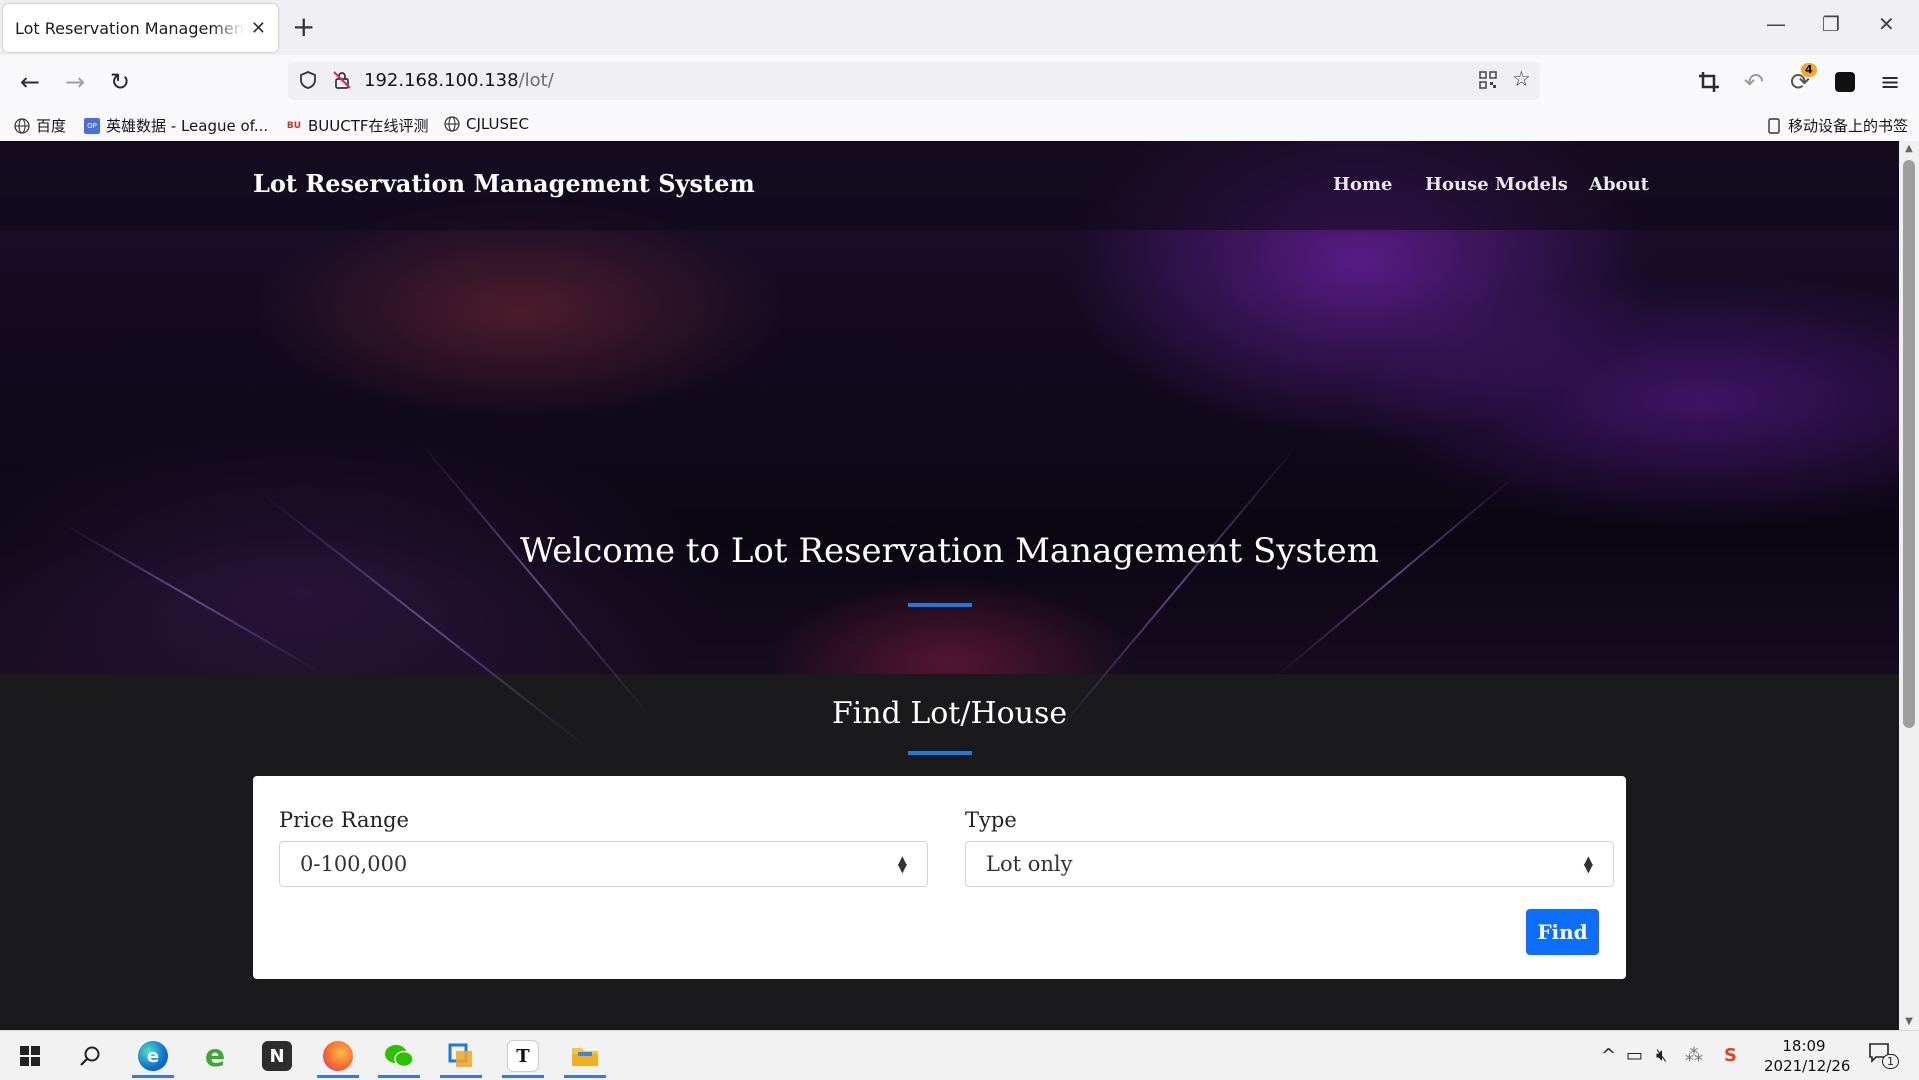 The image size is (1919, 1080). I want to click on file-explorer-icon, so click(585, 1056).